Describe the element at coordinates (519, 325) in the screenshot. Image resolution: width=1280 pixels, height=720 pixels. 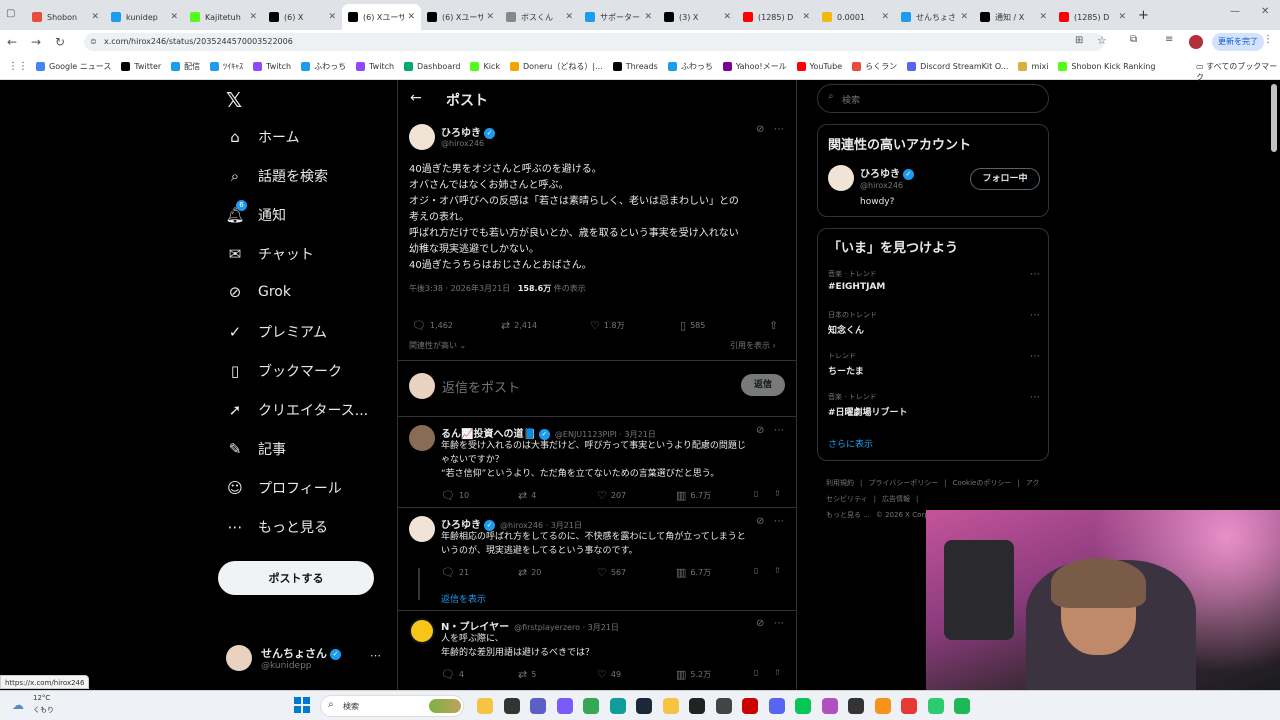
I see `repost-action: ⇄ 2,414` at that location.